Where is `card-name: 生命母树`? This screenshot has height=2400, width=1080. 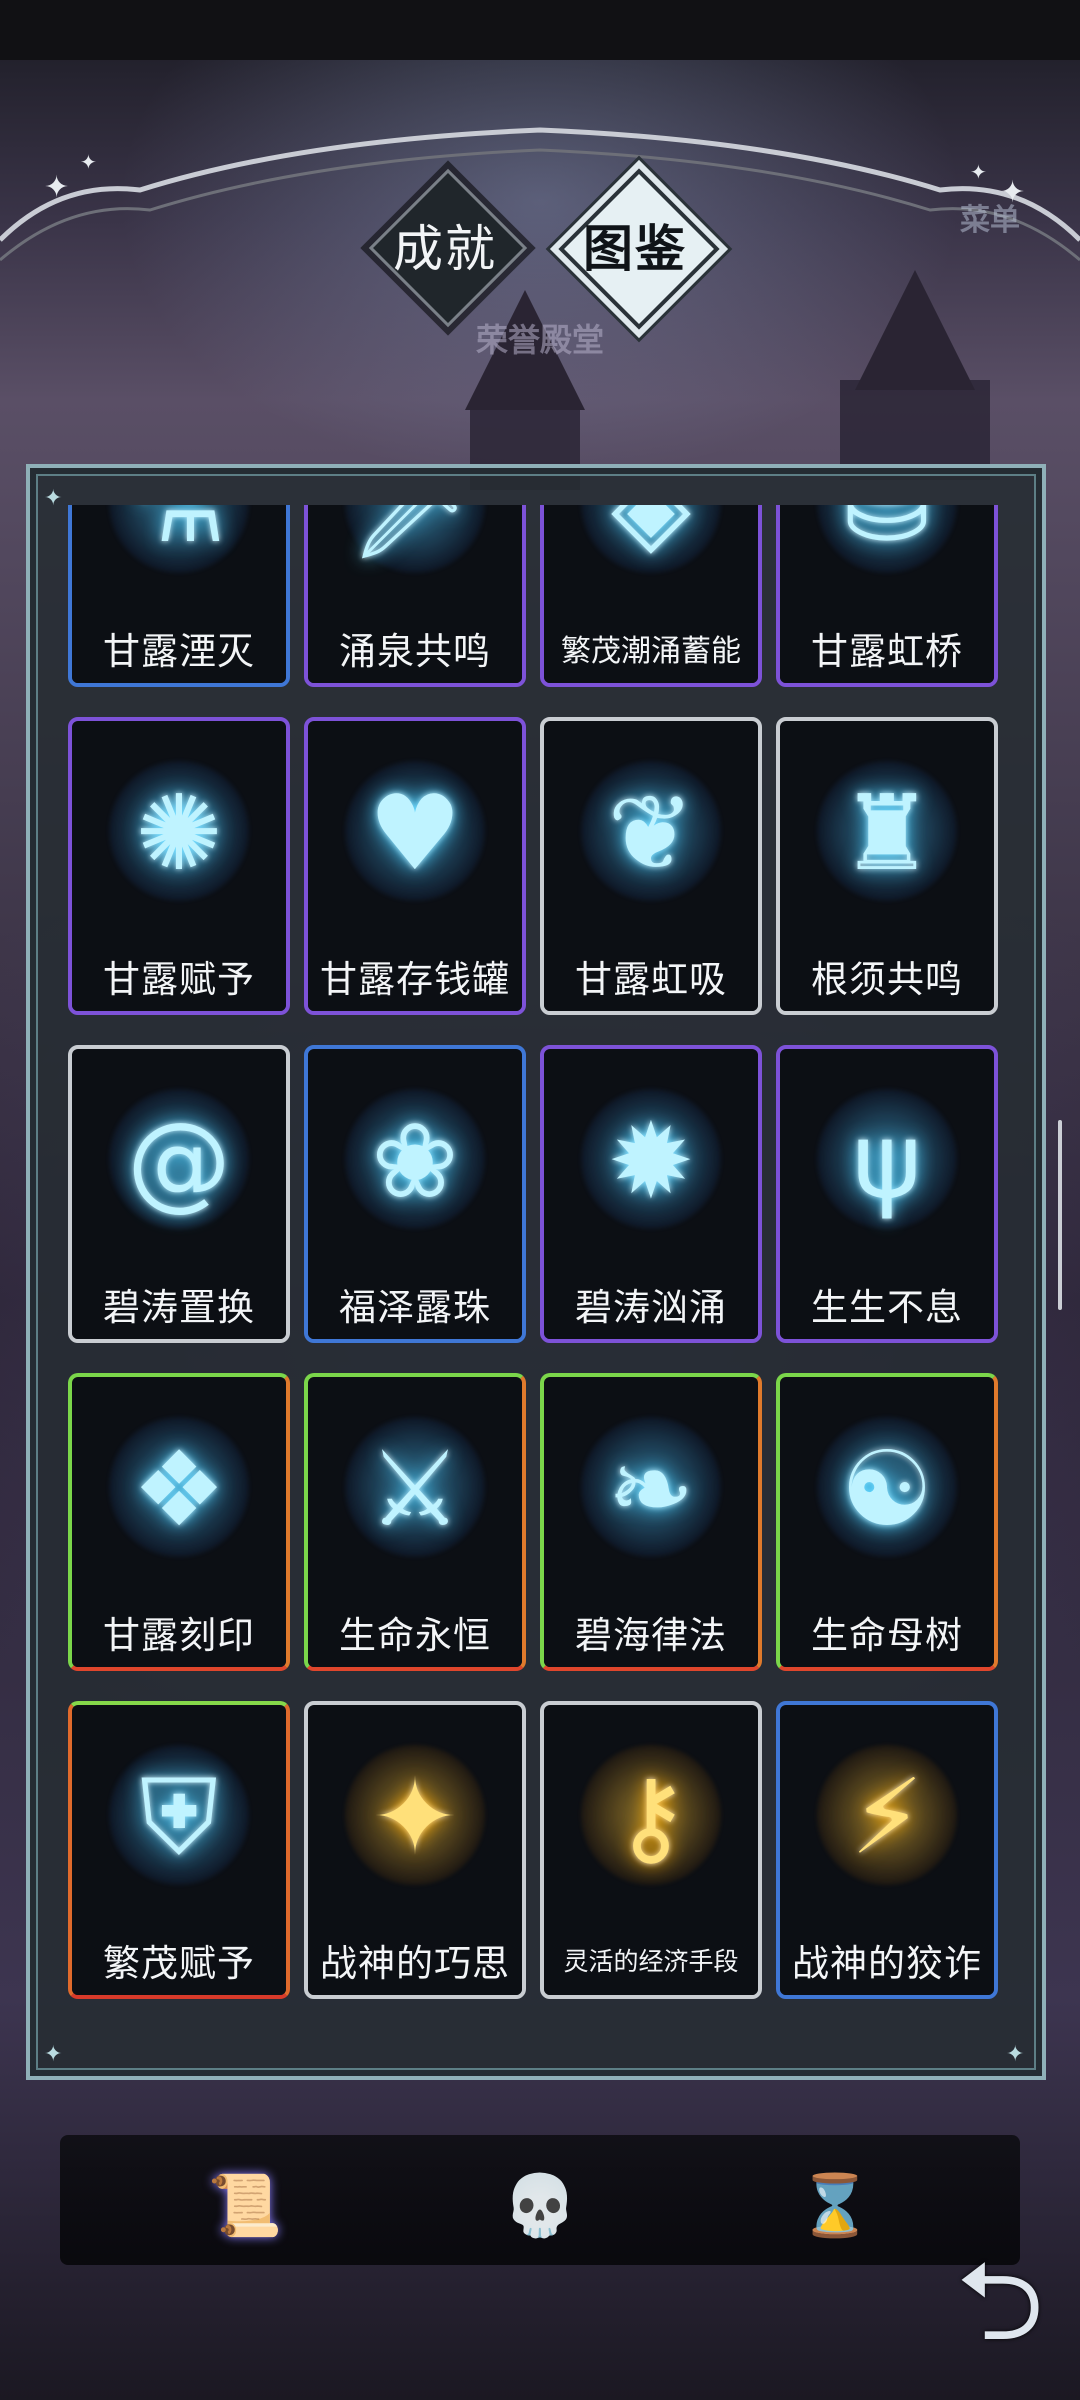 card-name: 生命母树 is located at coordinates (887, 1632).